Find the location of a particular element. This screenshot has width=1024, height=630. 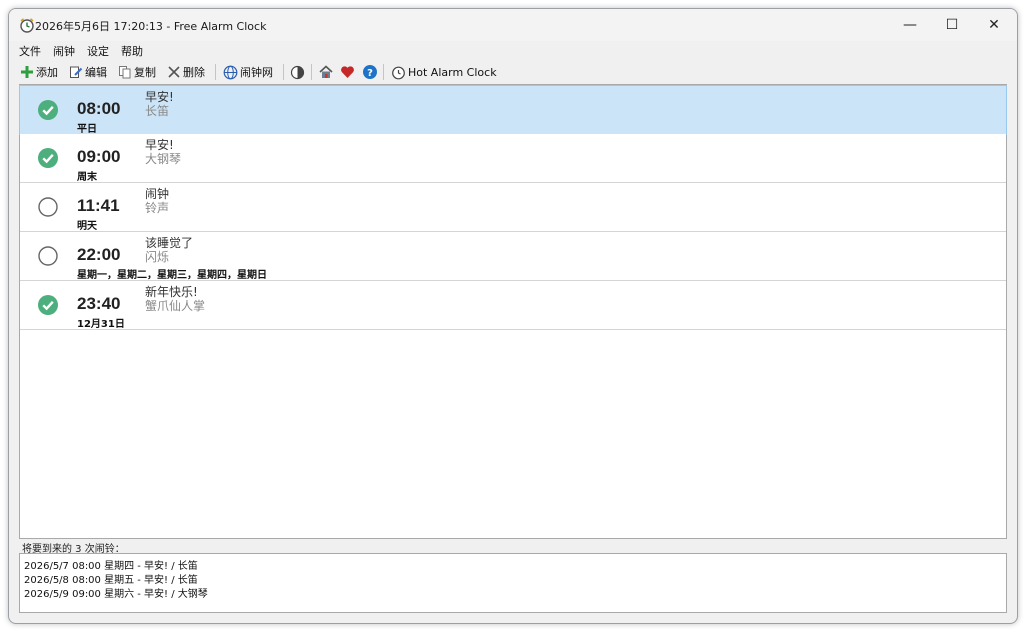

help-icon: ? is located at coordinates (370, 72).